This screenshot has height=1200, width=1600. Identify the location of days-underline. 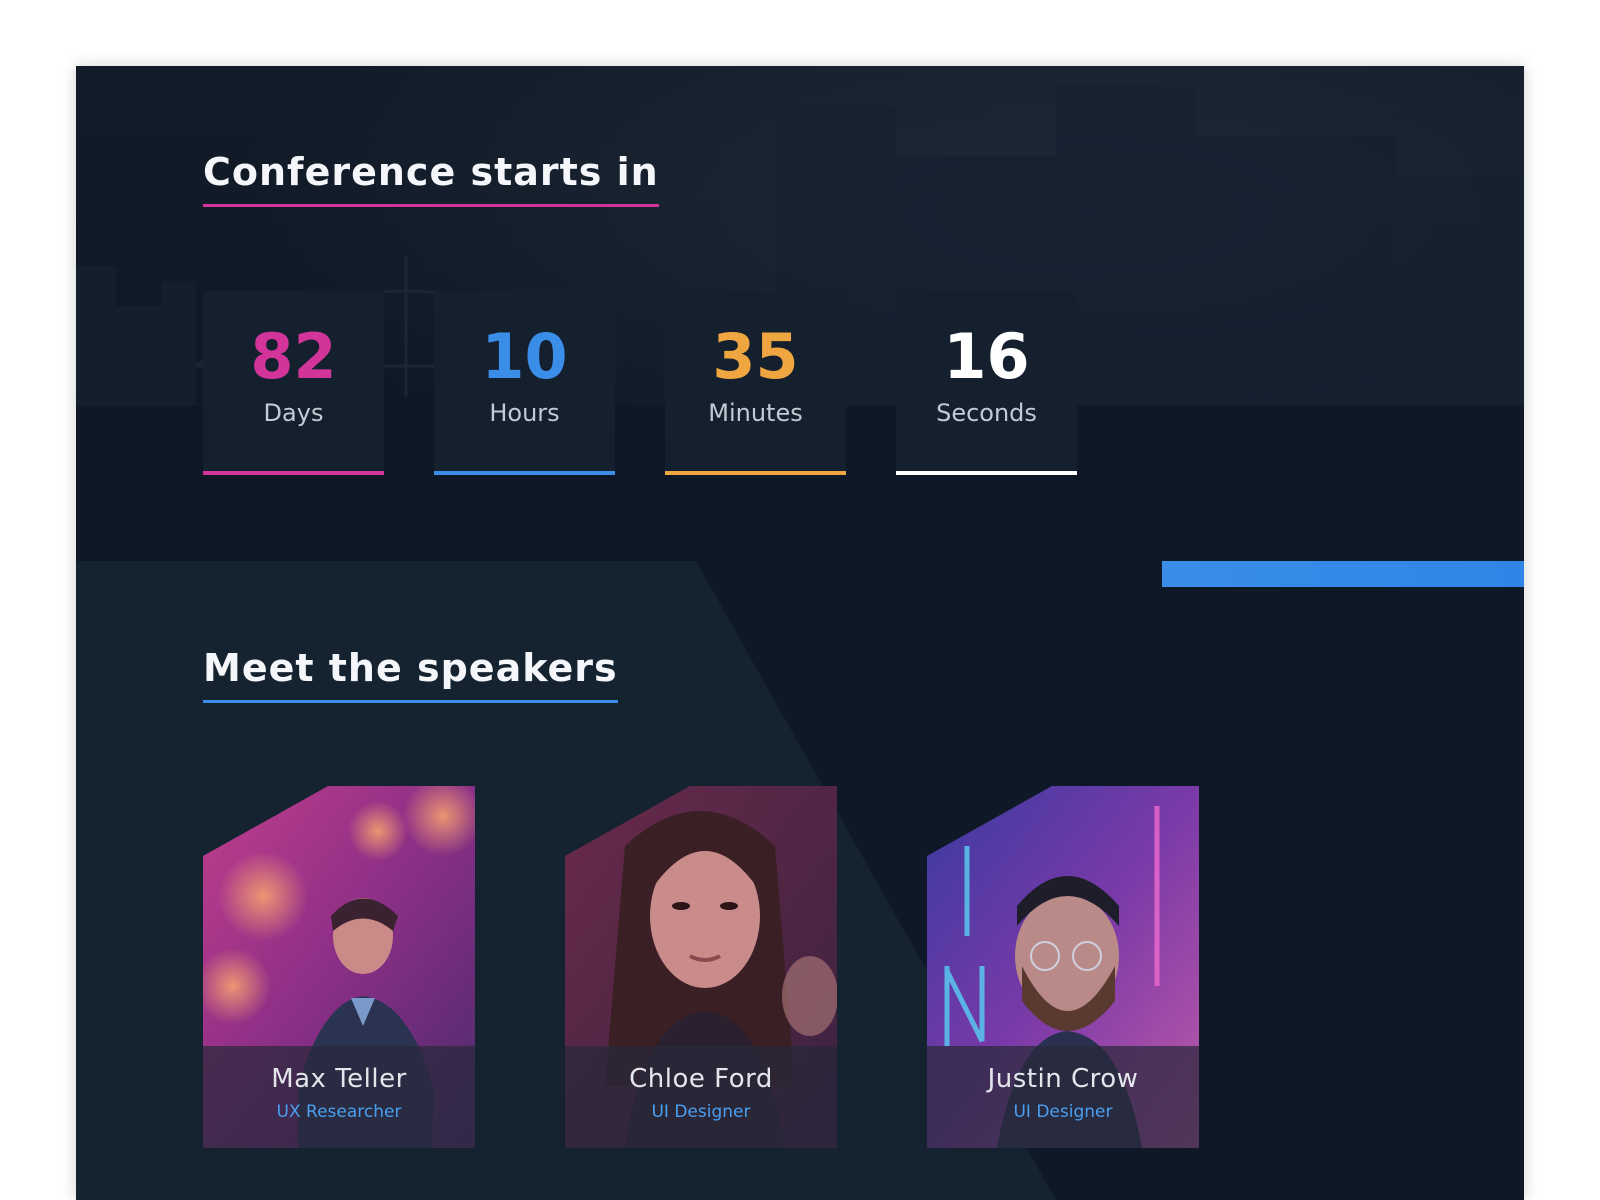
(293, 473).